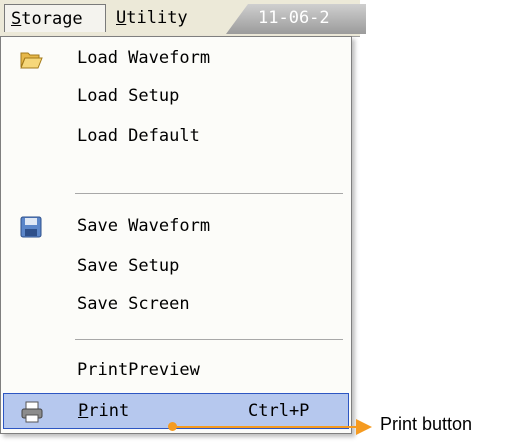  I want to click on menu-storage-label: torage, so click(52, 19).